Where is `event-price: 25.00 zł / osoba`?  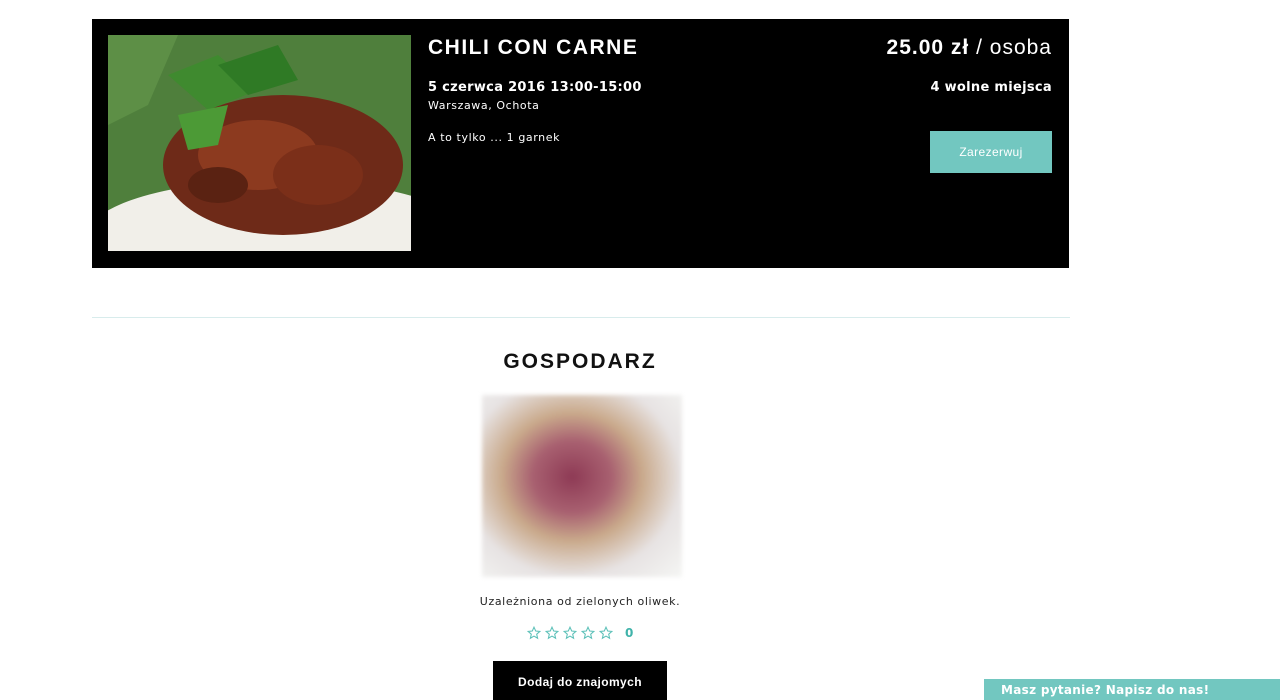
event-price: 25.00 zł / osoba is located at coordinates (969, 48).